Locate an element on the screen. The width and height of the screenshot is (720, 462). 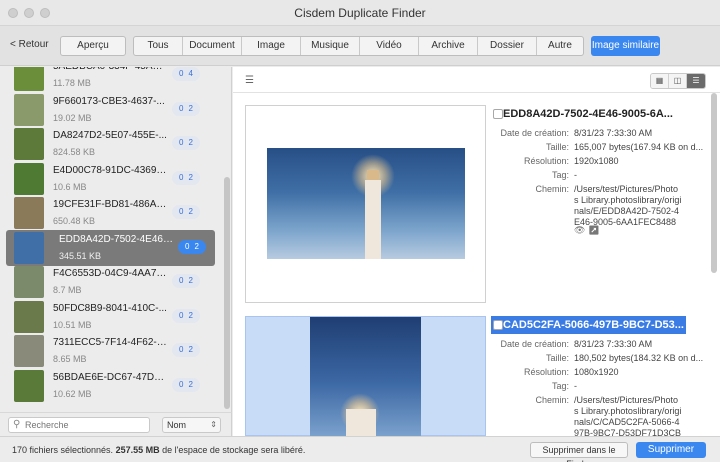
delete-in-finder-button: Supprimer dans le Finder is located at coordinates (579, 452).